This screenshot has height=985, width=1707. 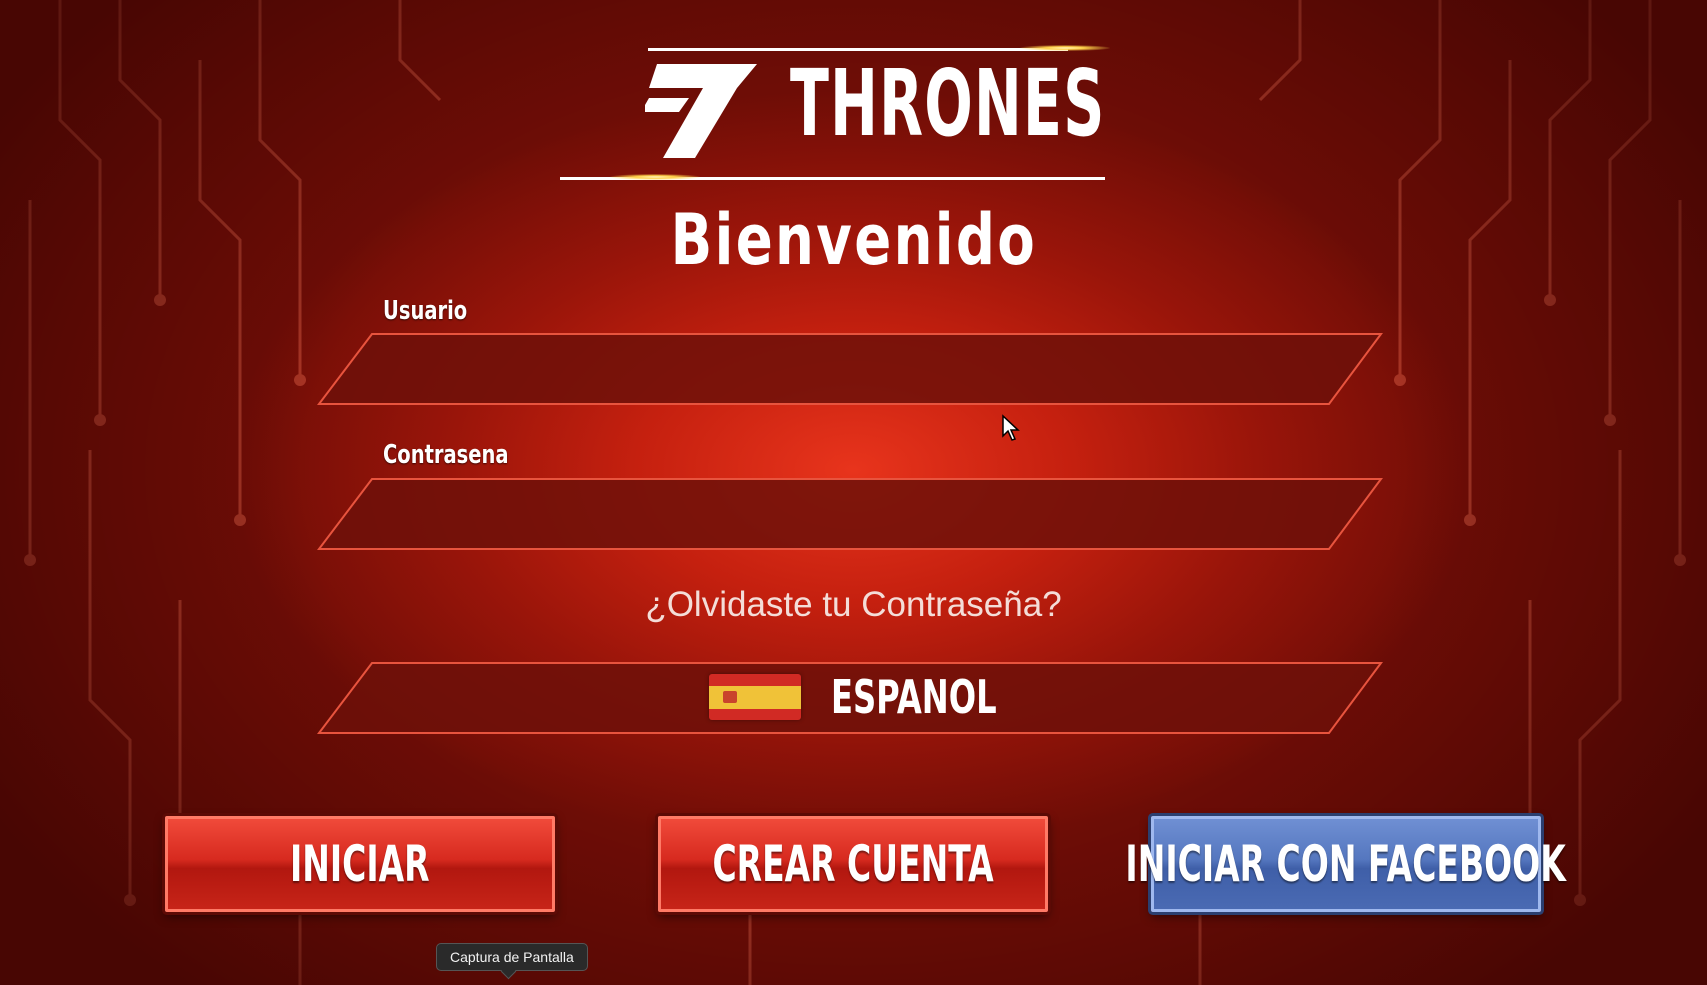 What do you see at coordinates (755, 697) in the screenshot?
I see `spain-flag-icon` at bounding box center [755, 697].